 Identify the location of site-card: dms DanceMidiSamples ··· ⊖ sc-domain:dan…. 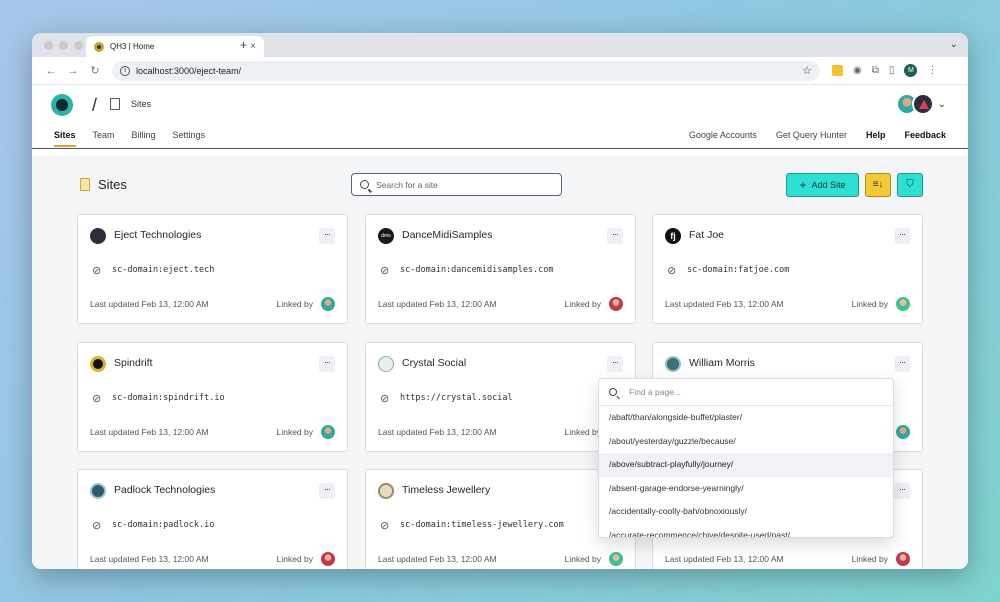
(500, 269).